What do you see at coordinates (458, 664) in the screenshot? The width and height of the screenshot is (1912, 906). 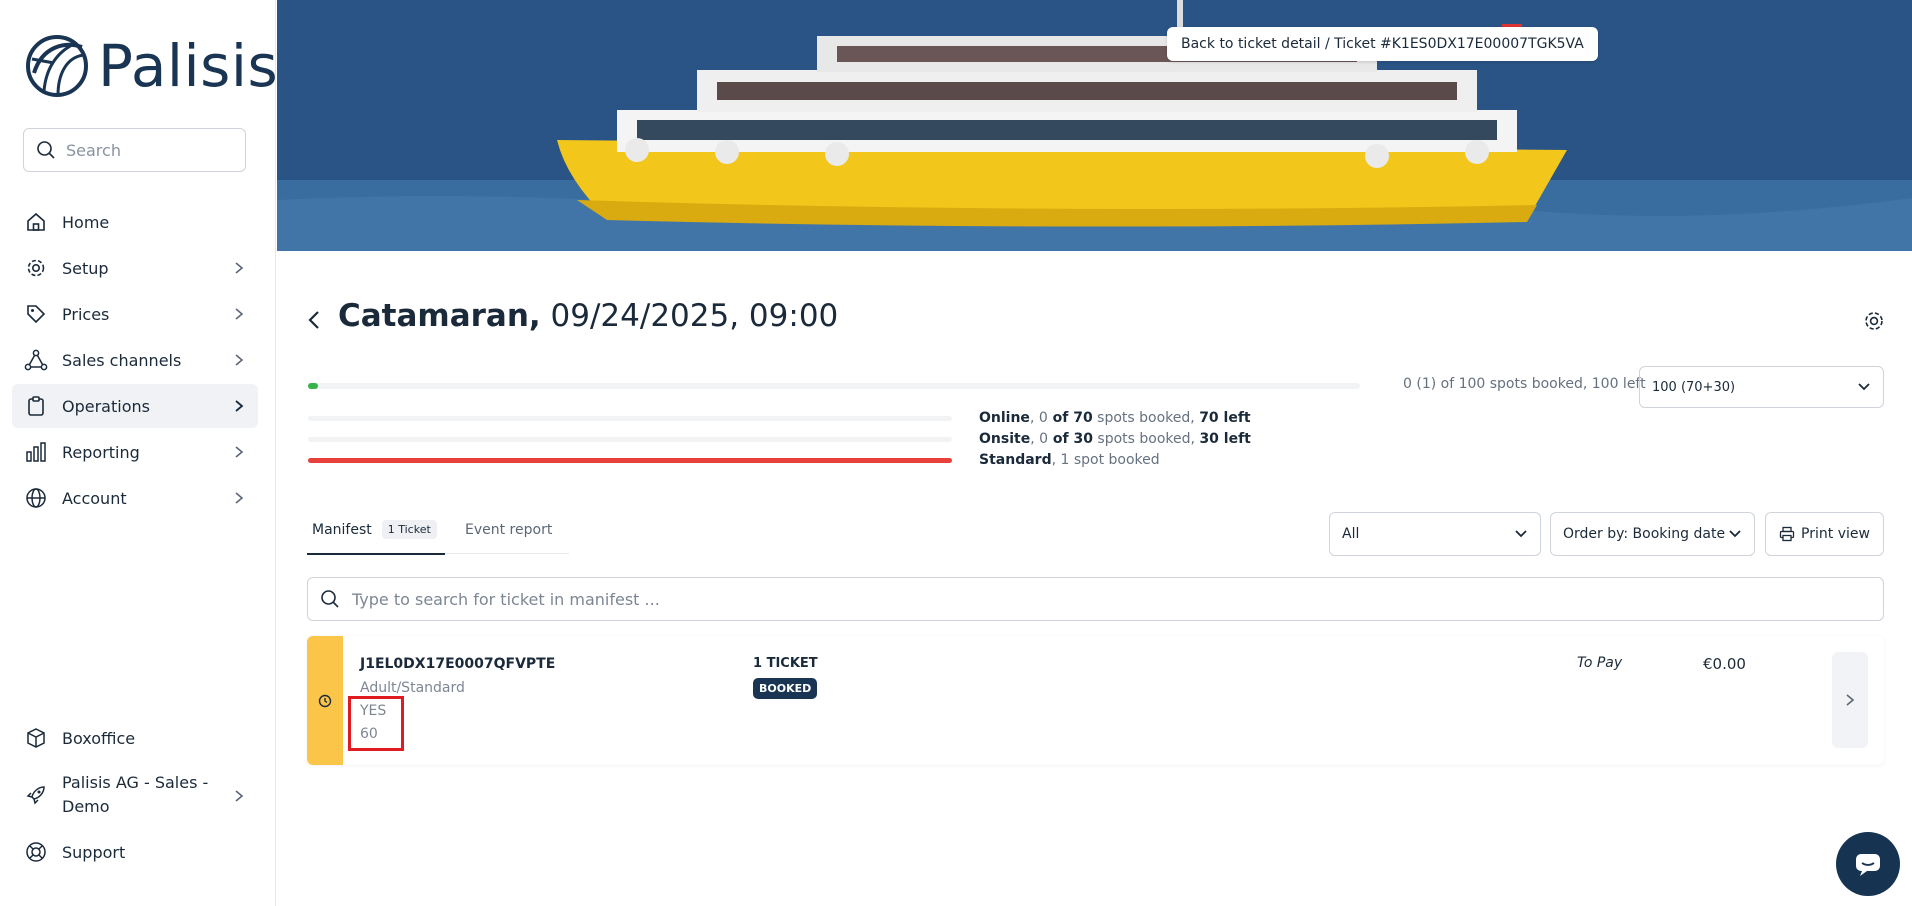 I see `ticket-id: J1EL0DX17E0007QFVPTE` at bounding box center [458, 664].